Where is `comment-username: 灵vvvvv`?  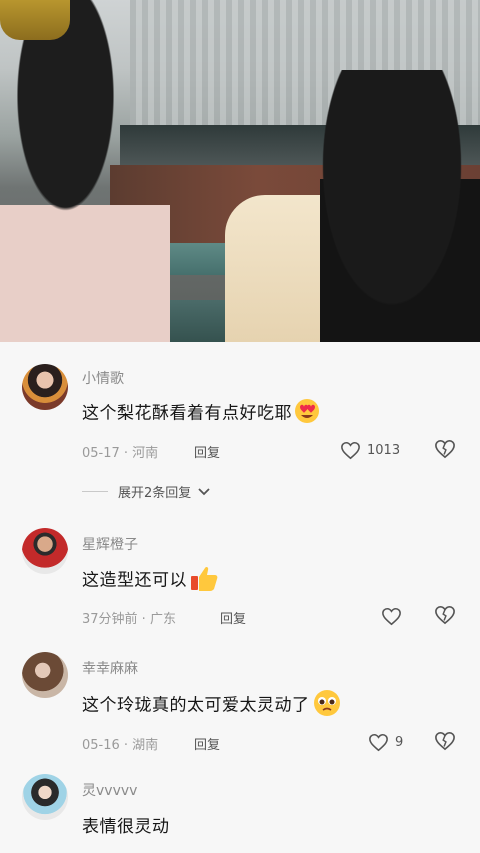 comment-username: 灵vvvvv is located at coordinates (109, 790).